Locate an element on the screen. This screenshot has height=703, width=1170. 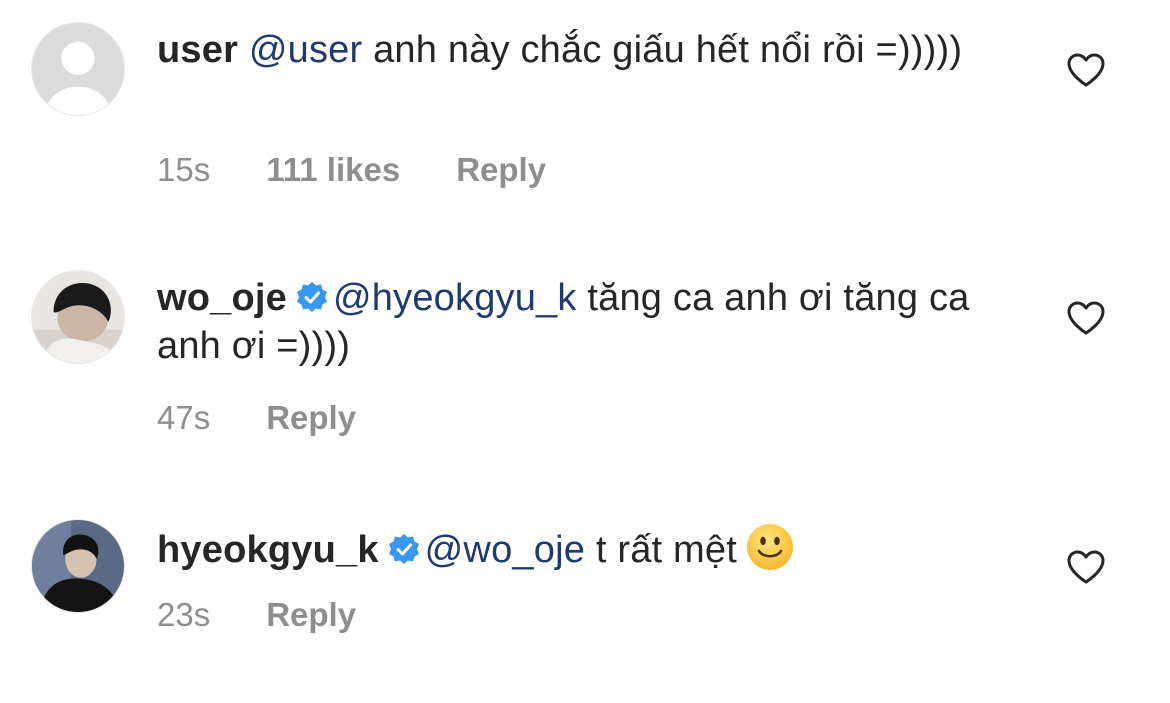
comment-meta: 23s Reply is located at coordinates (284, 615).